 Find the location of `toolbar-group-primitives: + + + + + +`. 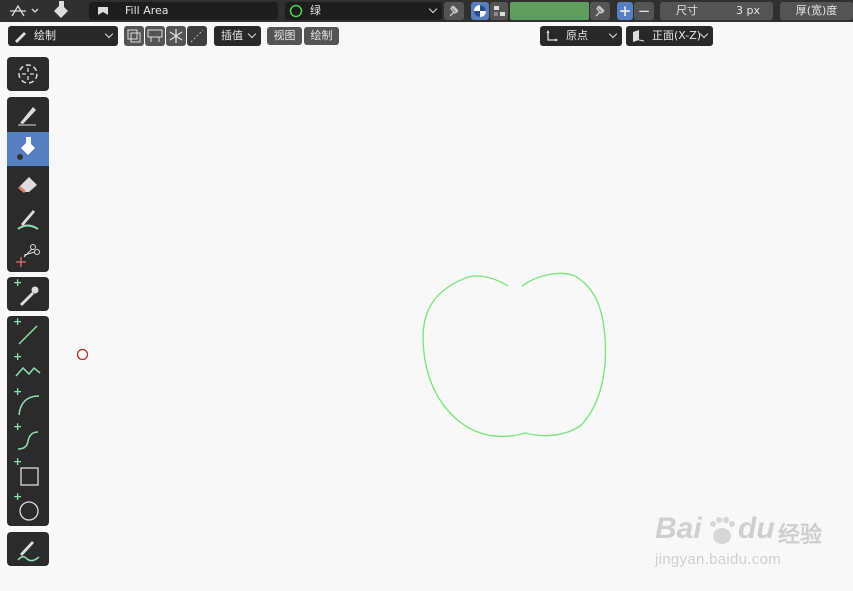

toolbar-group-primitives: + + + + + + is located at coordinates (28, 421).